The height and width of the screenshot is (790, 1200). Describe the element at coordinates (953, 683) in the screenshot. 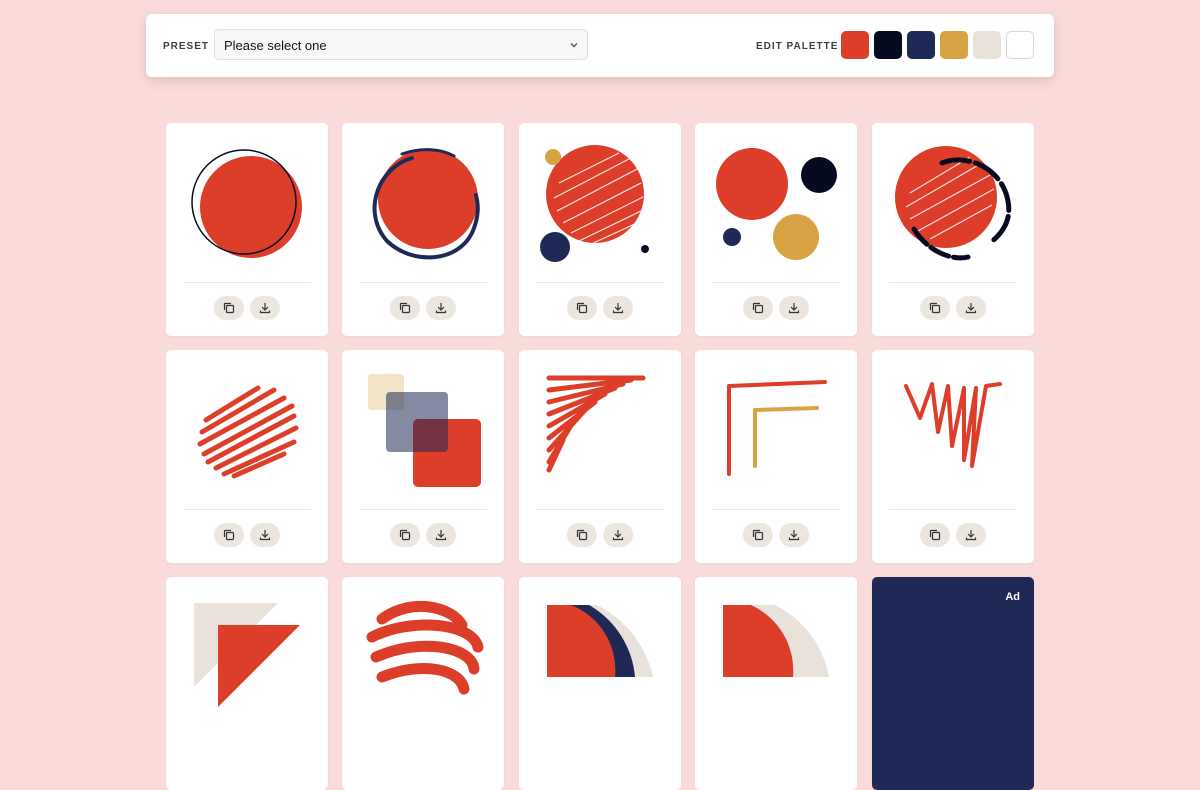

I see `advertisement-card: Ad` at that location.